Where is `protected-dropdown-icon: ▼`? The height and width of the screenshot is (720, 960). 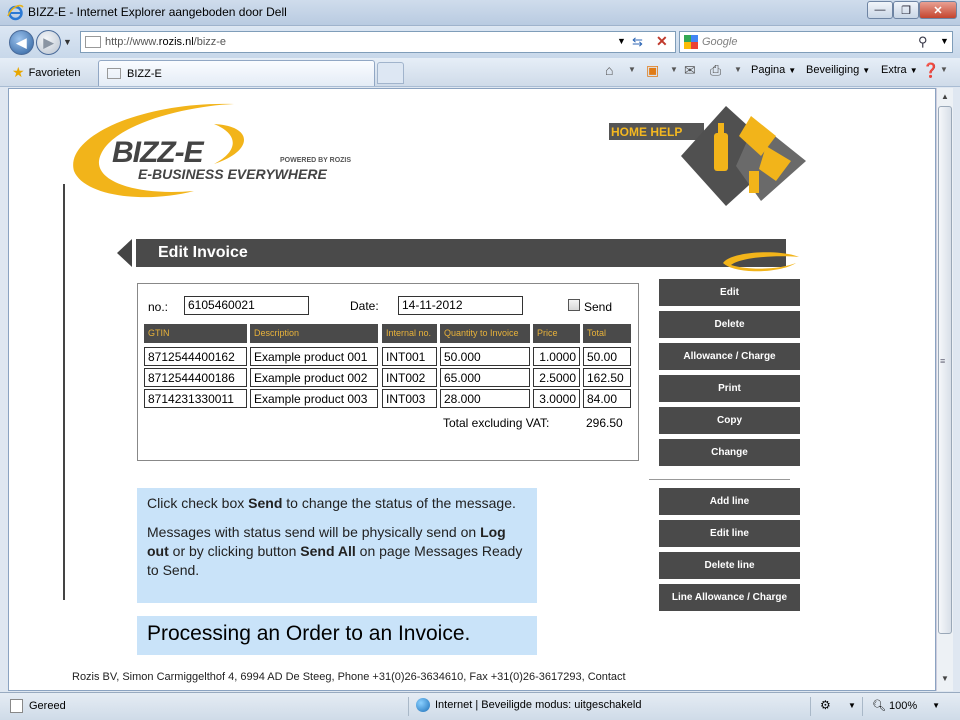
protected-dropdown-icon: ▼ is located at coordinates (852, 705).